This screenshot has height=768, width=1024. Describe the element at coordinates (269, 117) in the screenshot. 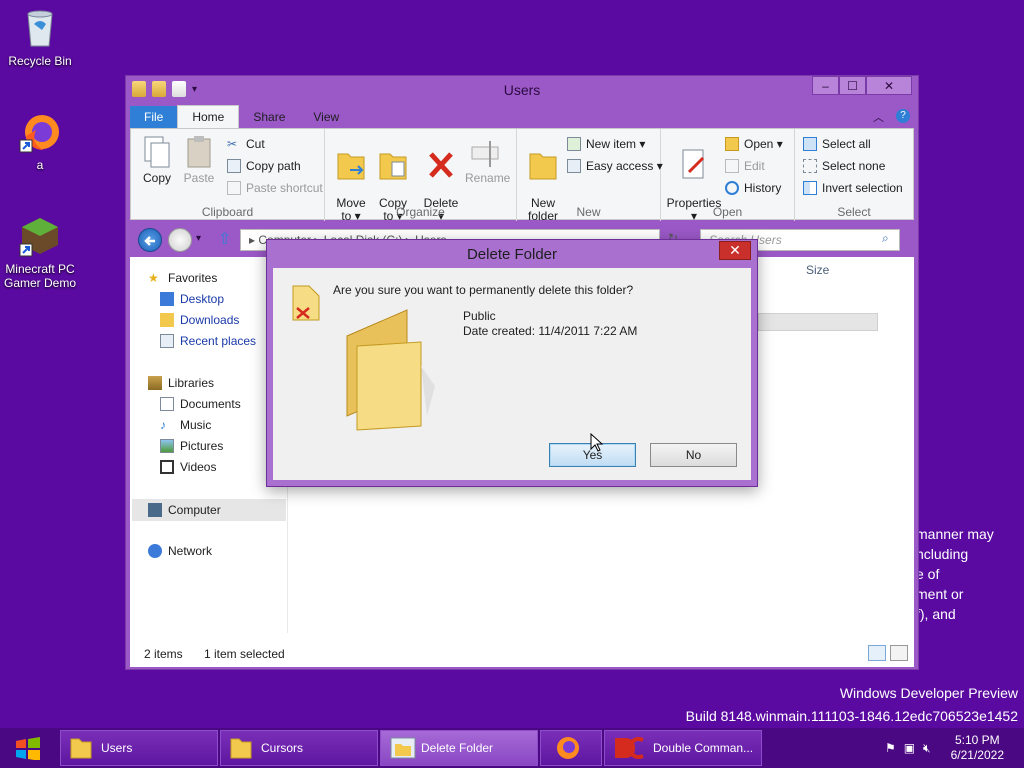

I see `tab-share: Share` at that location.